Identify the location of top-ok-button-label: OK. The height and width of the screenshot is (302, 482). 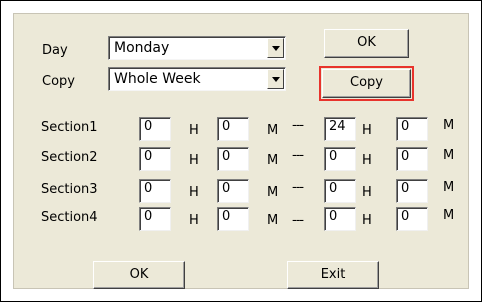
(366, 42).